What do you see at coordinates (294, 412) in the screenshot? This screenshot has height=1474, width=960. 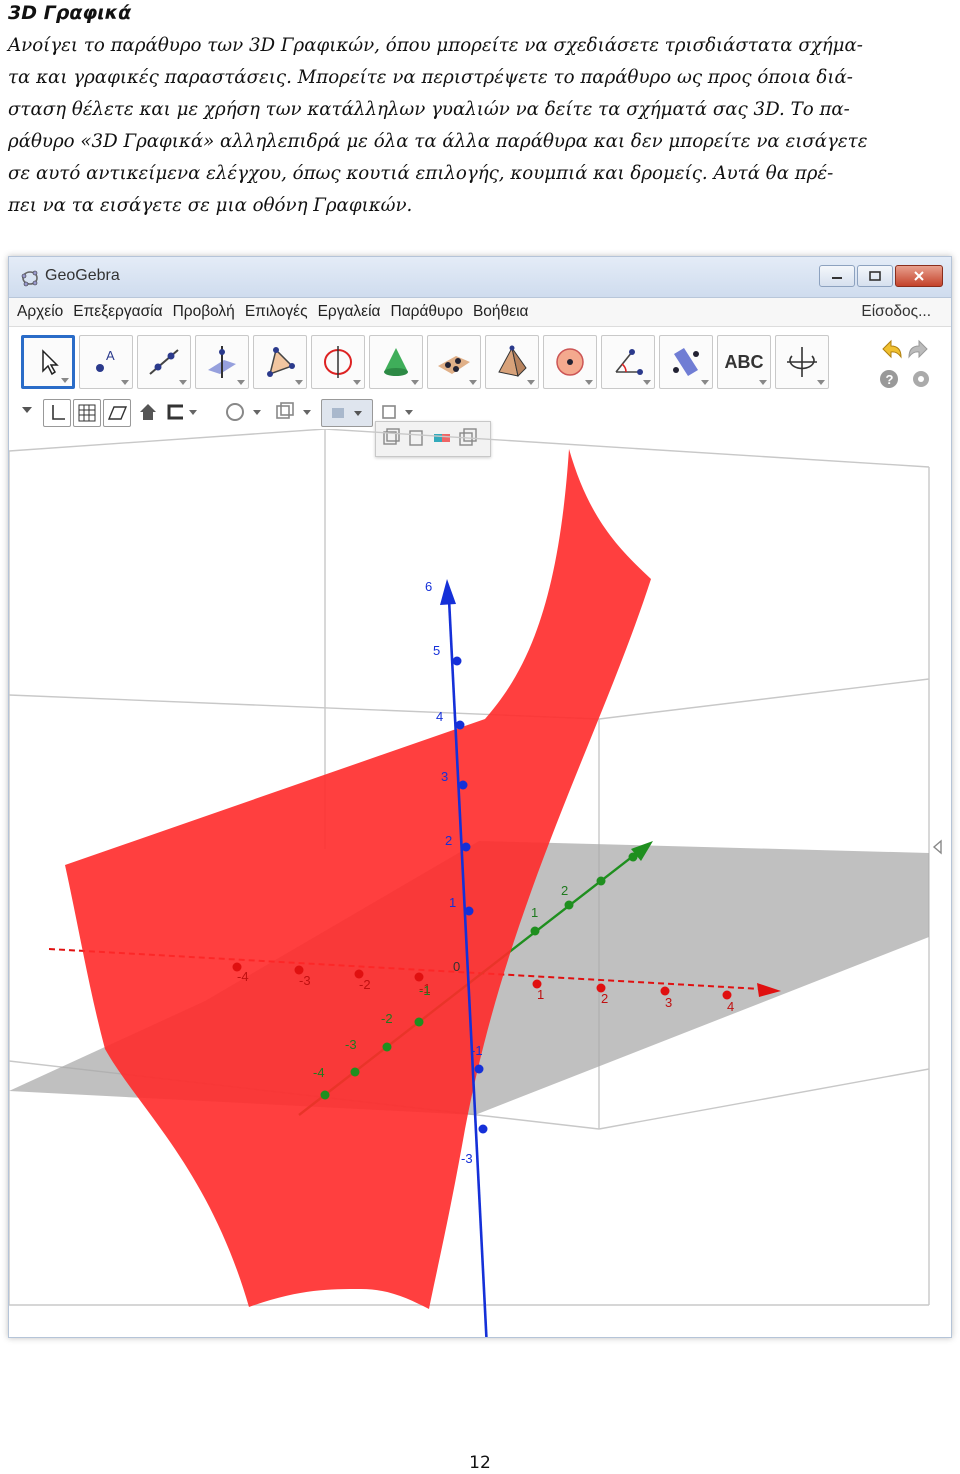 I see `view-direction-icon` at bounding box center [294, 412].